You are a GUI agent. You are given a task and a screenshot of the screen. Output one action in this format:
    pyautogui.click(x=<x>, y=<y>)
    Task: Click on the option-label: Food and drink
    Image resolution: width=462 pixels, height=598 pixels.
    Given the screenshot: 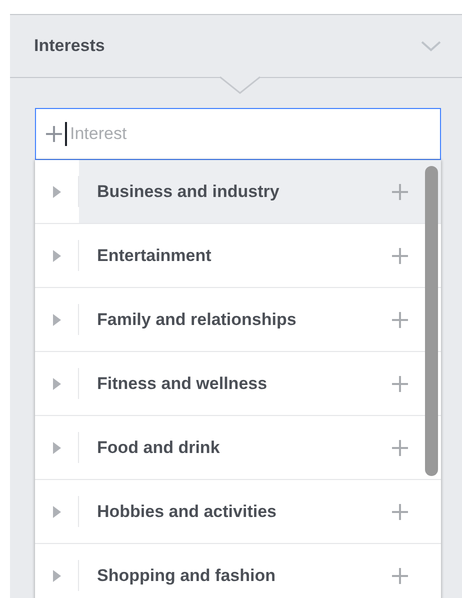 What is the action you would take?
    pyautogui.click(x=158, y=448)
    